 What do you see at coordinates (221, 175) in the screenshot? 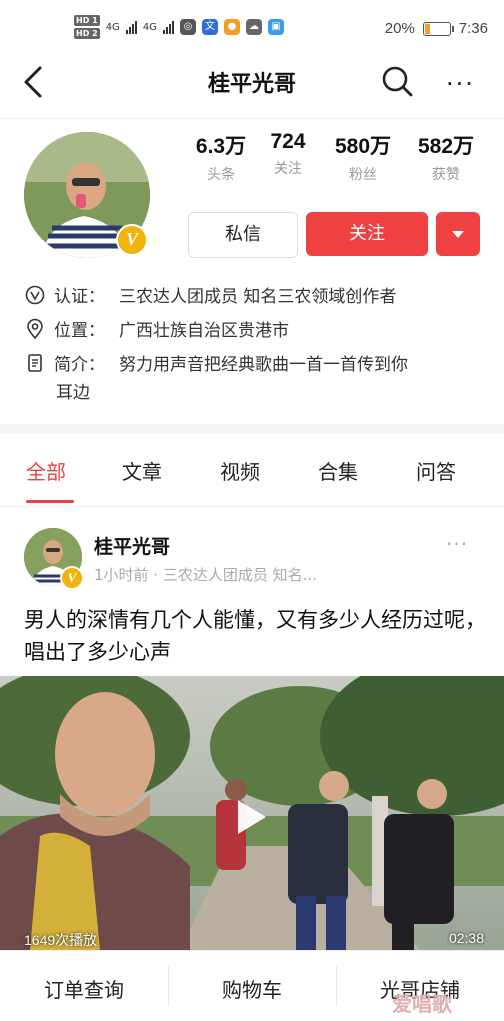
I see `stat-label: 头条` at bounding box center [221, 175].